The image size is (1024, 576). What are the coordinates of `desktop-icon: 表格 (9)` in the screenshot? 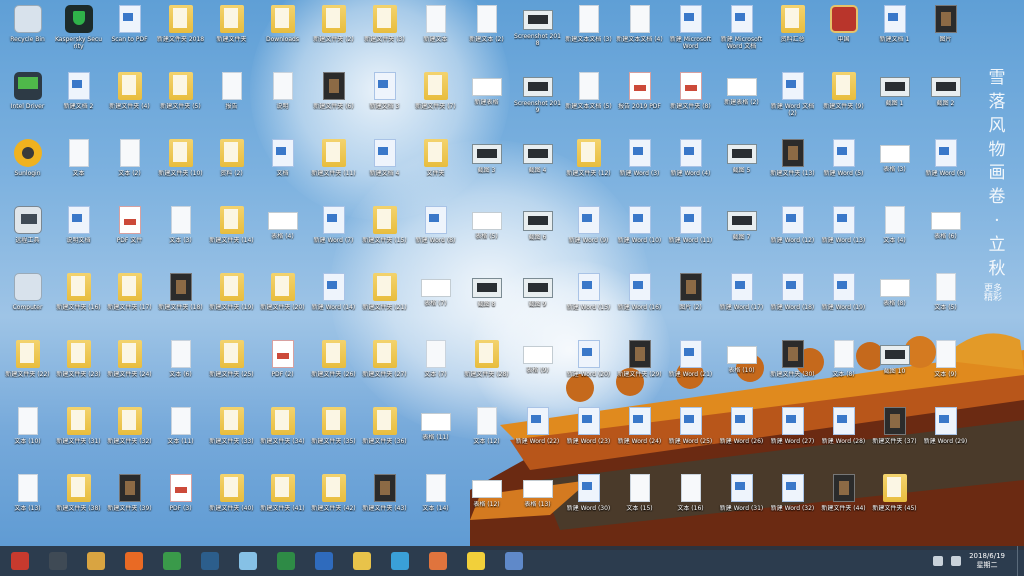 It's located at (537, 370).